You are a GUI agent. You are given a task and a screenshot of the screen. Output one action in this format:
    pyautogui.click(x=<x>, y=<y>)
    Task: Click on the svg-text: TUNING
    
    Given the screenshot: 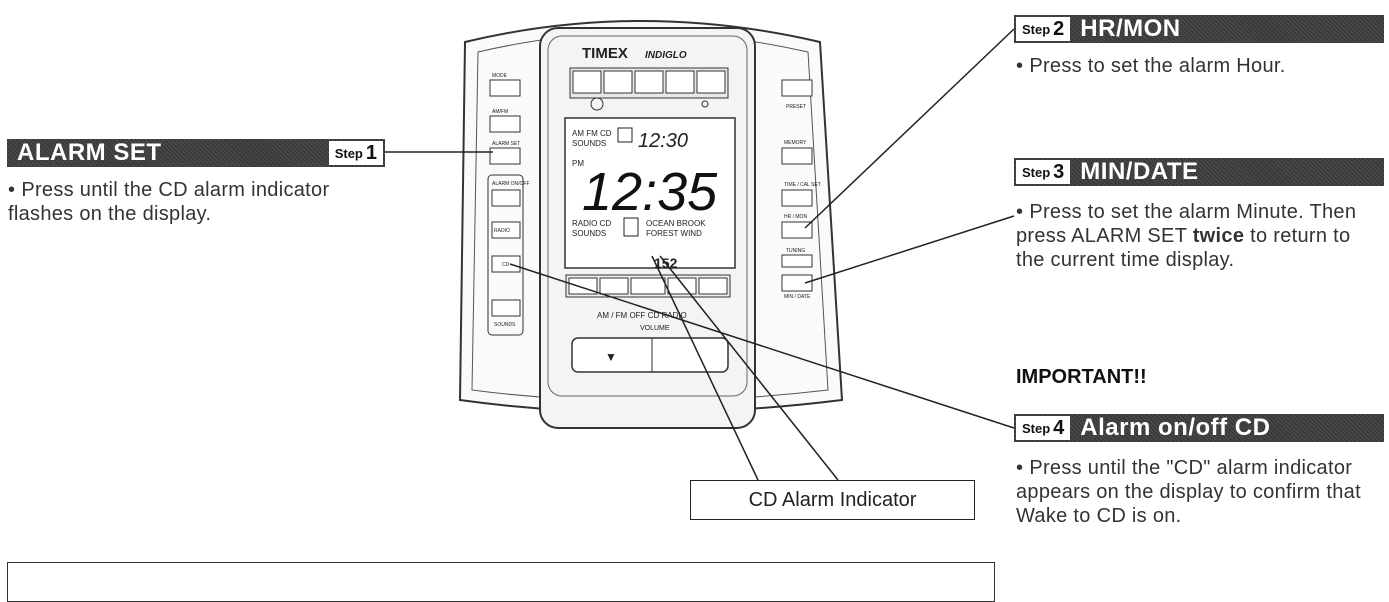 What is the action you would take?
    pyautogui.click(x=795, y=251)
    